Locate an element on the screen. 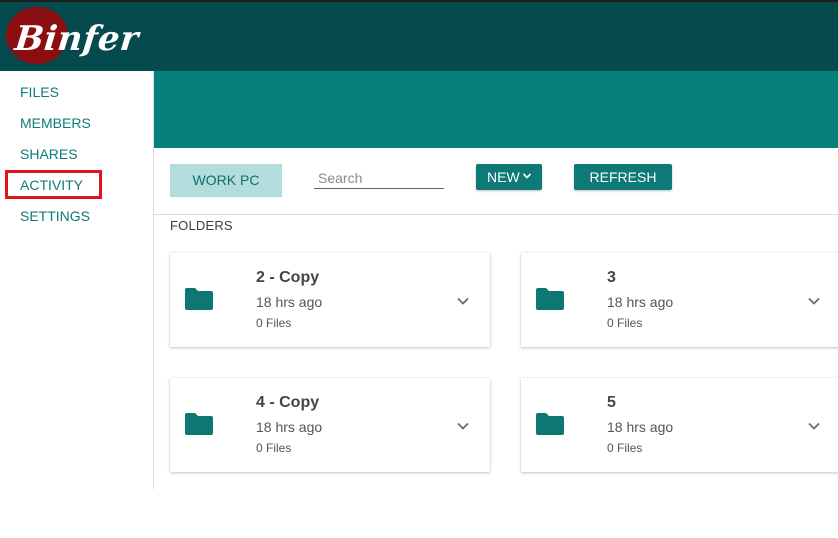 Image resolution: width=838 pixels, height=538 pixels. sidebar-item-shares: SHARES is located at coordinates (49, 154).